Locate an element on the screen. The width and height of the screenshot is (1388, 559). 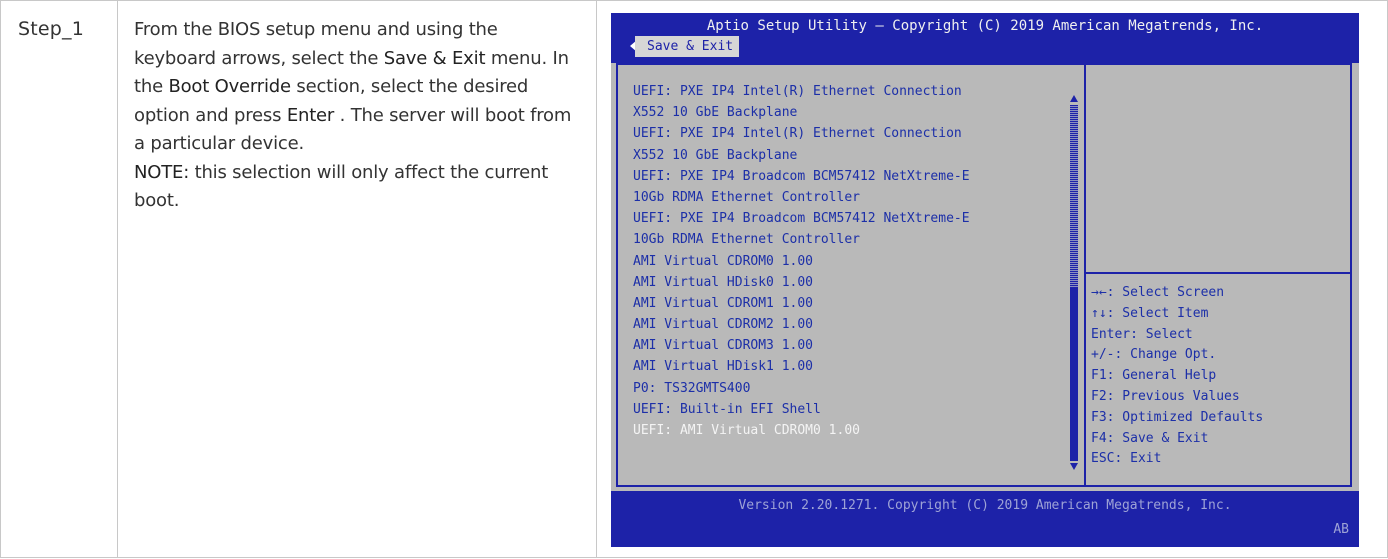
keyword-enter: Enter is located at coordinates (310, 115).